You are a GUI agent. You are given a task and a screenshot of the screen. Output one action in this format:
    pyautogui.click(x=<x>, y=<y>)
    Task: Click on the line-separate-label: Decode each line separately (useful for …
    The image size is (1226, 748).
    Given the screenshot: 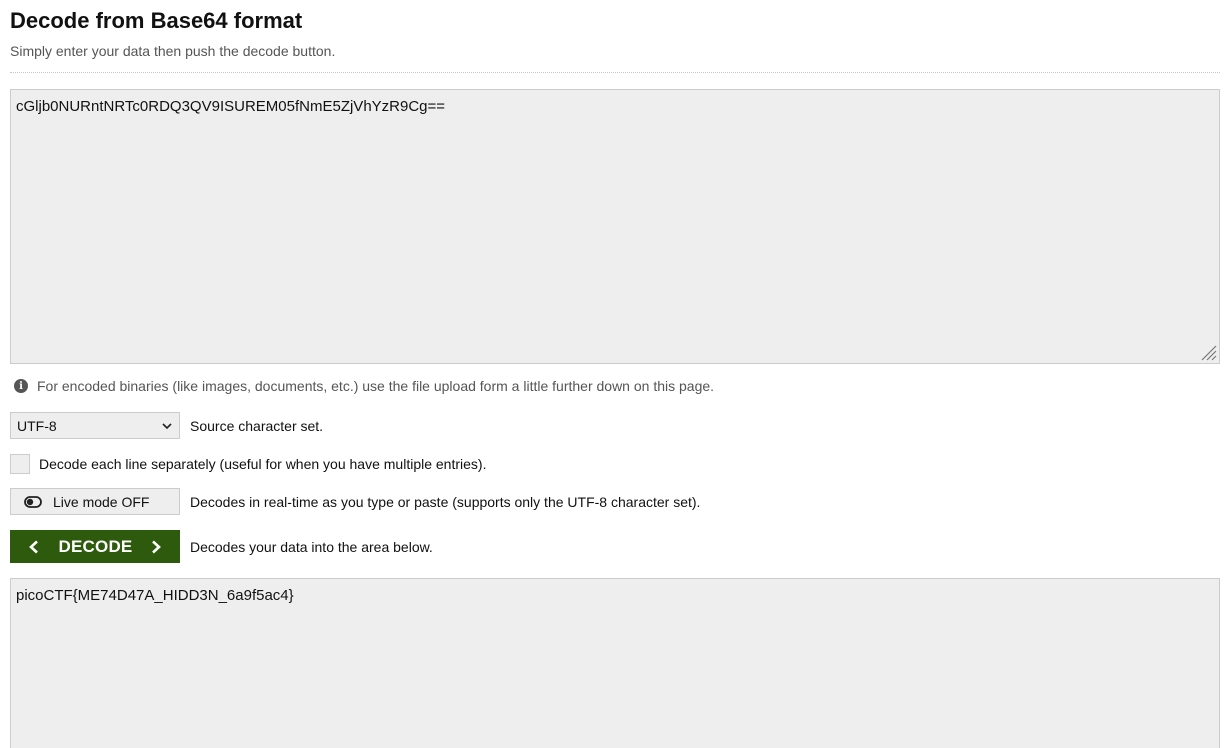 What is the action you would take?
    pyautogui.click(x=262, y=464)
    